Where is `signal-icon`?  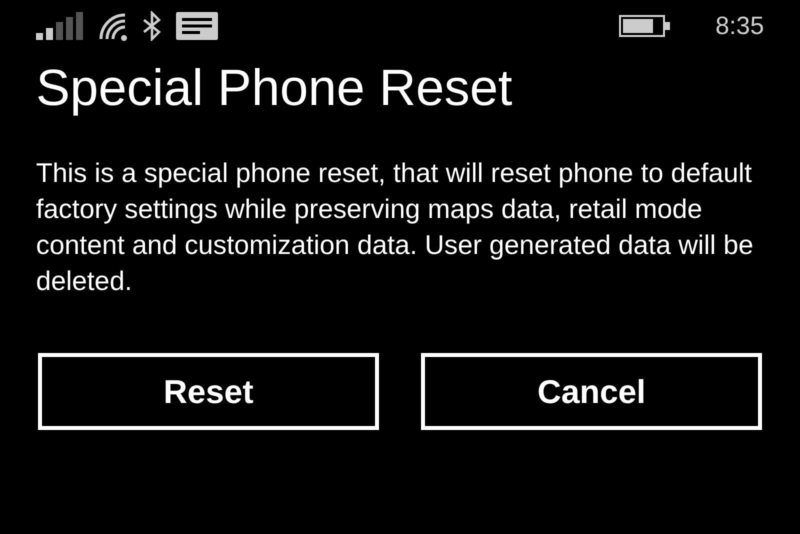
signal-icon is located at coordinates (60, 26).